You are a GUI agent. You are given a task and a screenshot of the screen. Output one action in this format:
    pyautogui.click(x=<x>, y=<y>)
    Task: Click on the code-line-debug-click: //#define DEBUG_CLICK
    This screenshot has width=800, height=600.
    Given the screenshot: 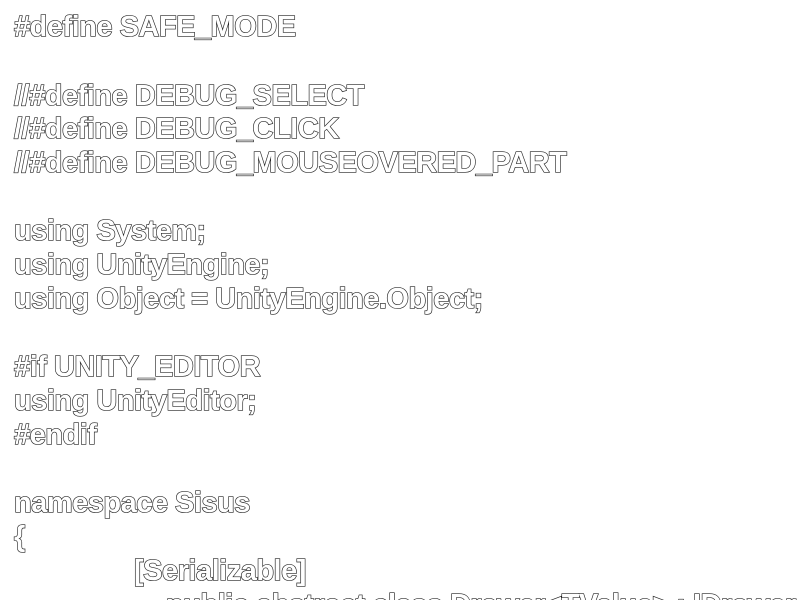 What is the action you would take?
    pyautogui.click(x=176, y=128)
    